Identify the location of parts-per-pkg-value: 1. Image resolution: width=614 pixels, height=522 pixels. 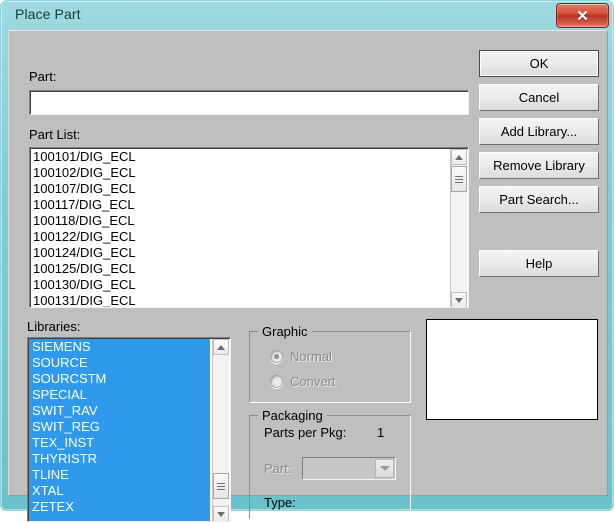
(381, 432).